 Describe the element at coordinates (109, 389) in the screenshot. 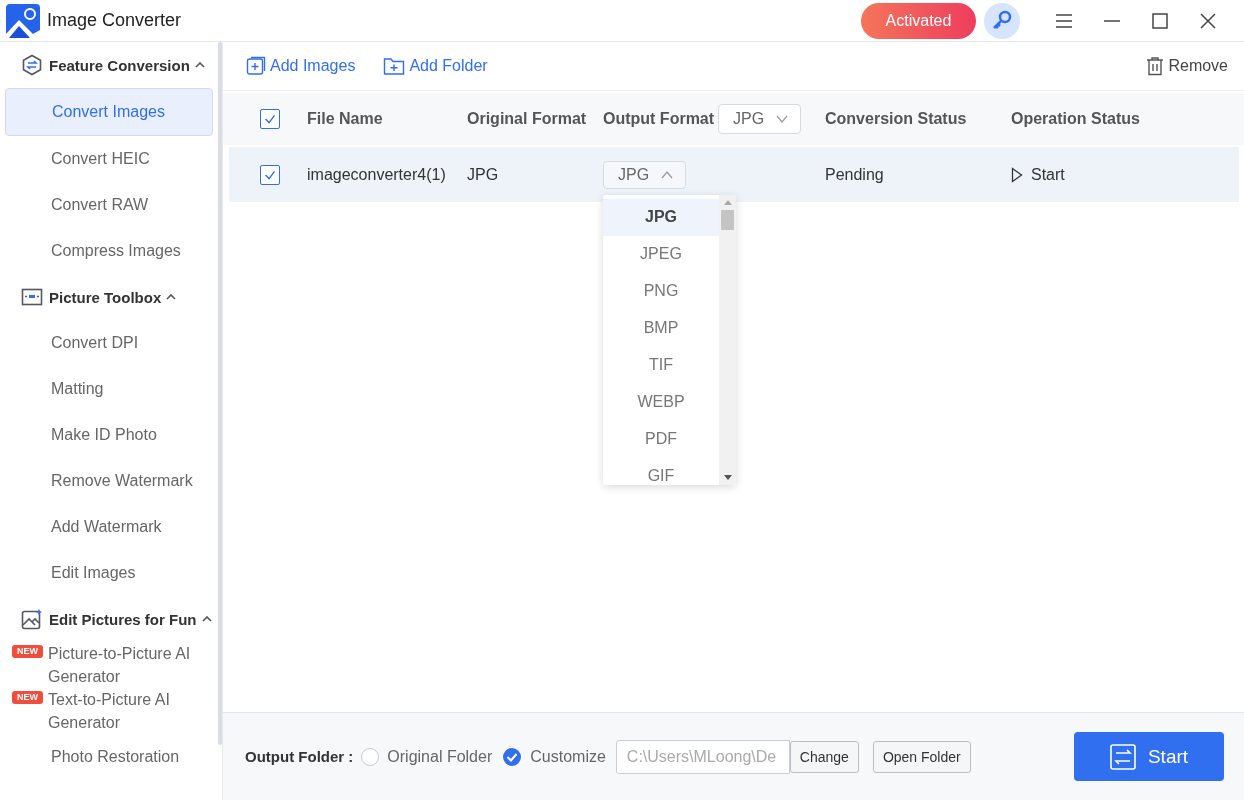

I see `sidebar-item: Matting` at that location.